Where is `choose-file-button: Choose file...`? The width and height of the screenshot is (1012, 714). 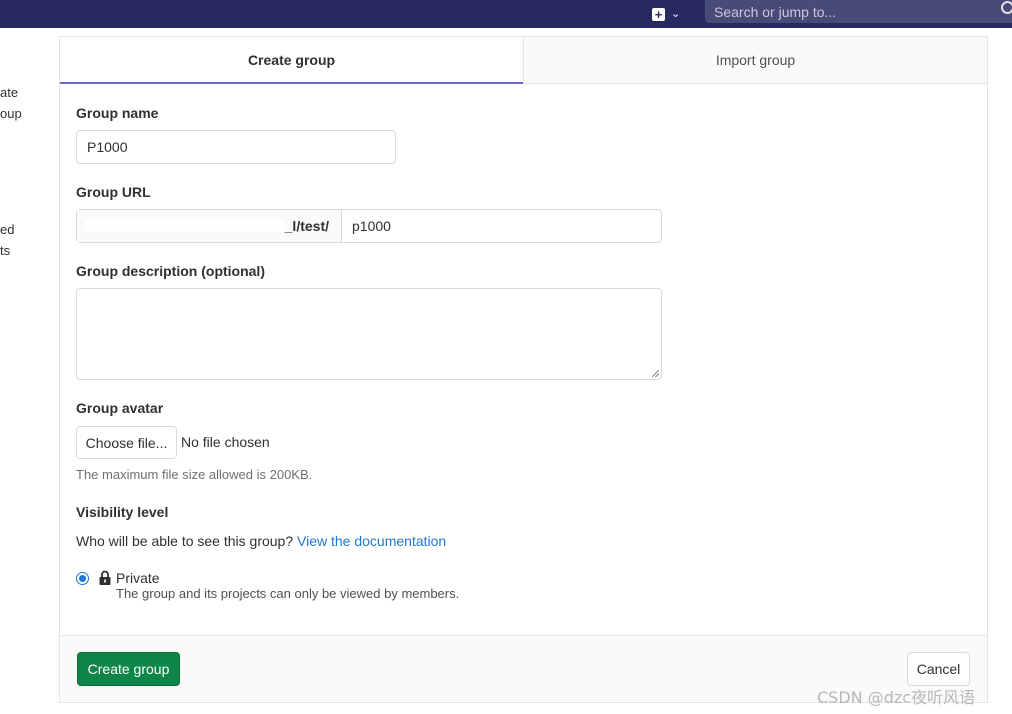
choose-file-button: Choose file... is located at coordinates (126, 442).